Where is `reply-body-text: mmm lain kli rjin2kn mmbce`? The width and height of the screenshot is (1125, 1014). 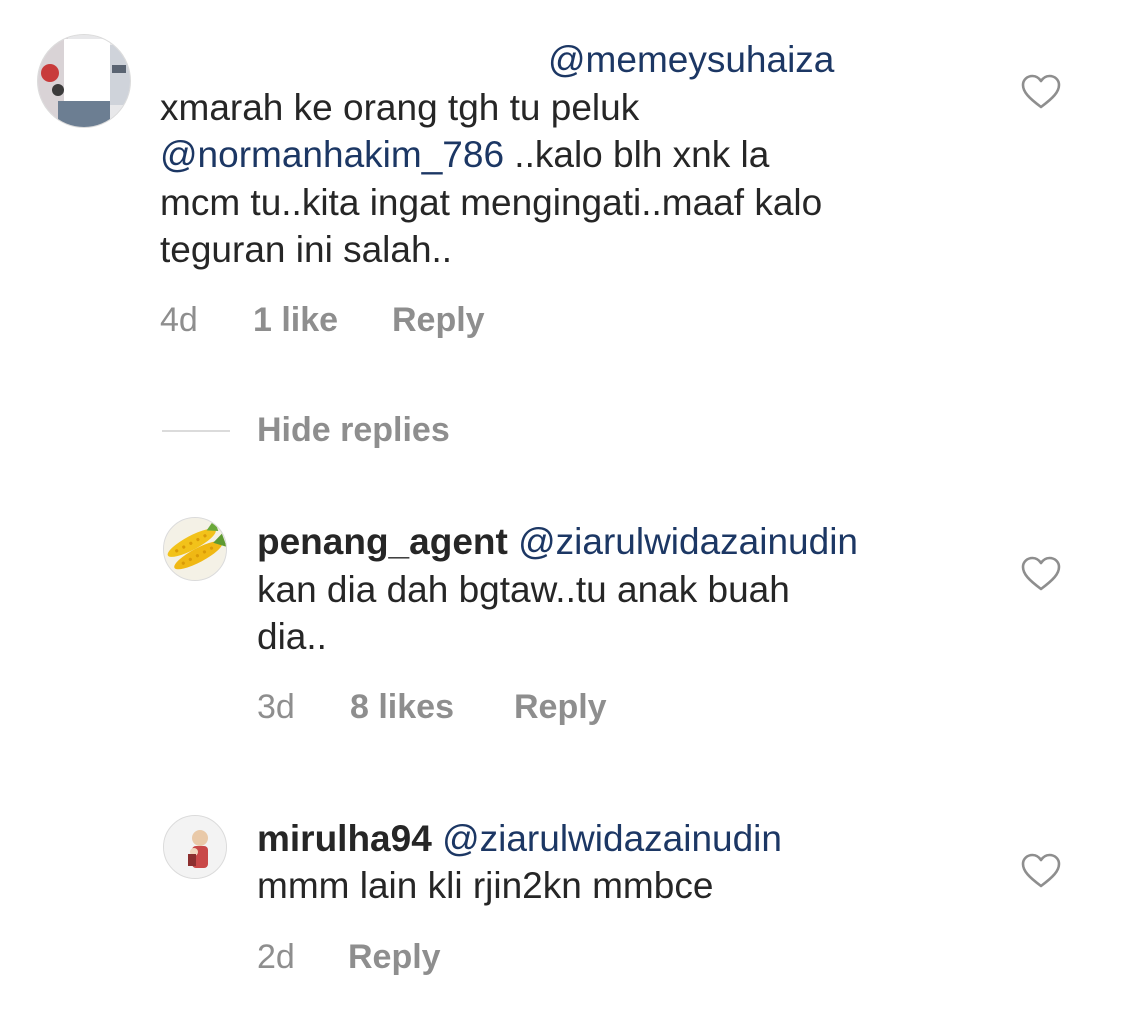 reply-body-text: mmm lain kli rjin2kn mmbce is located at coordinates (485, 885).